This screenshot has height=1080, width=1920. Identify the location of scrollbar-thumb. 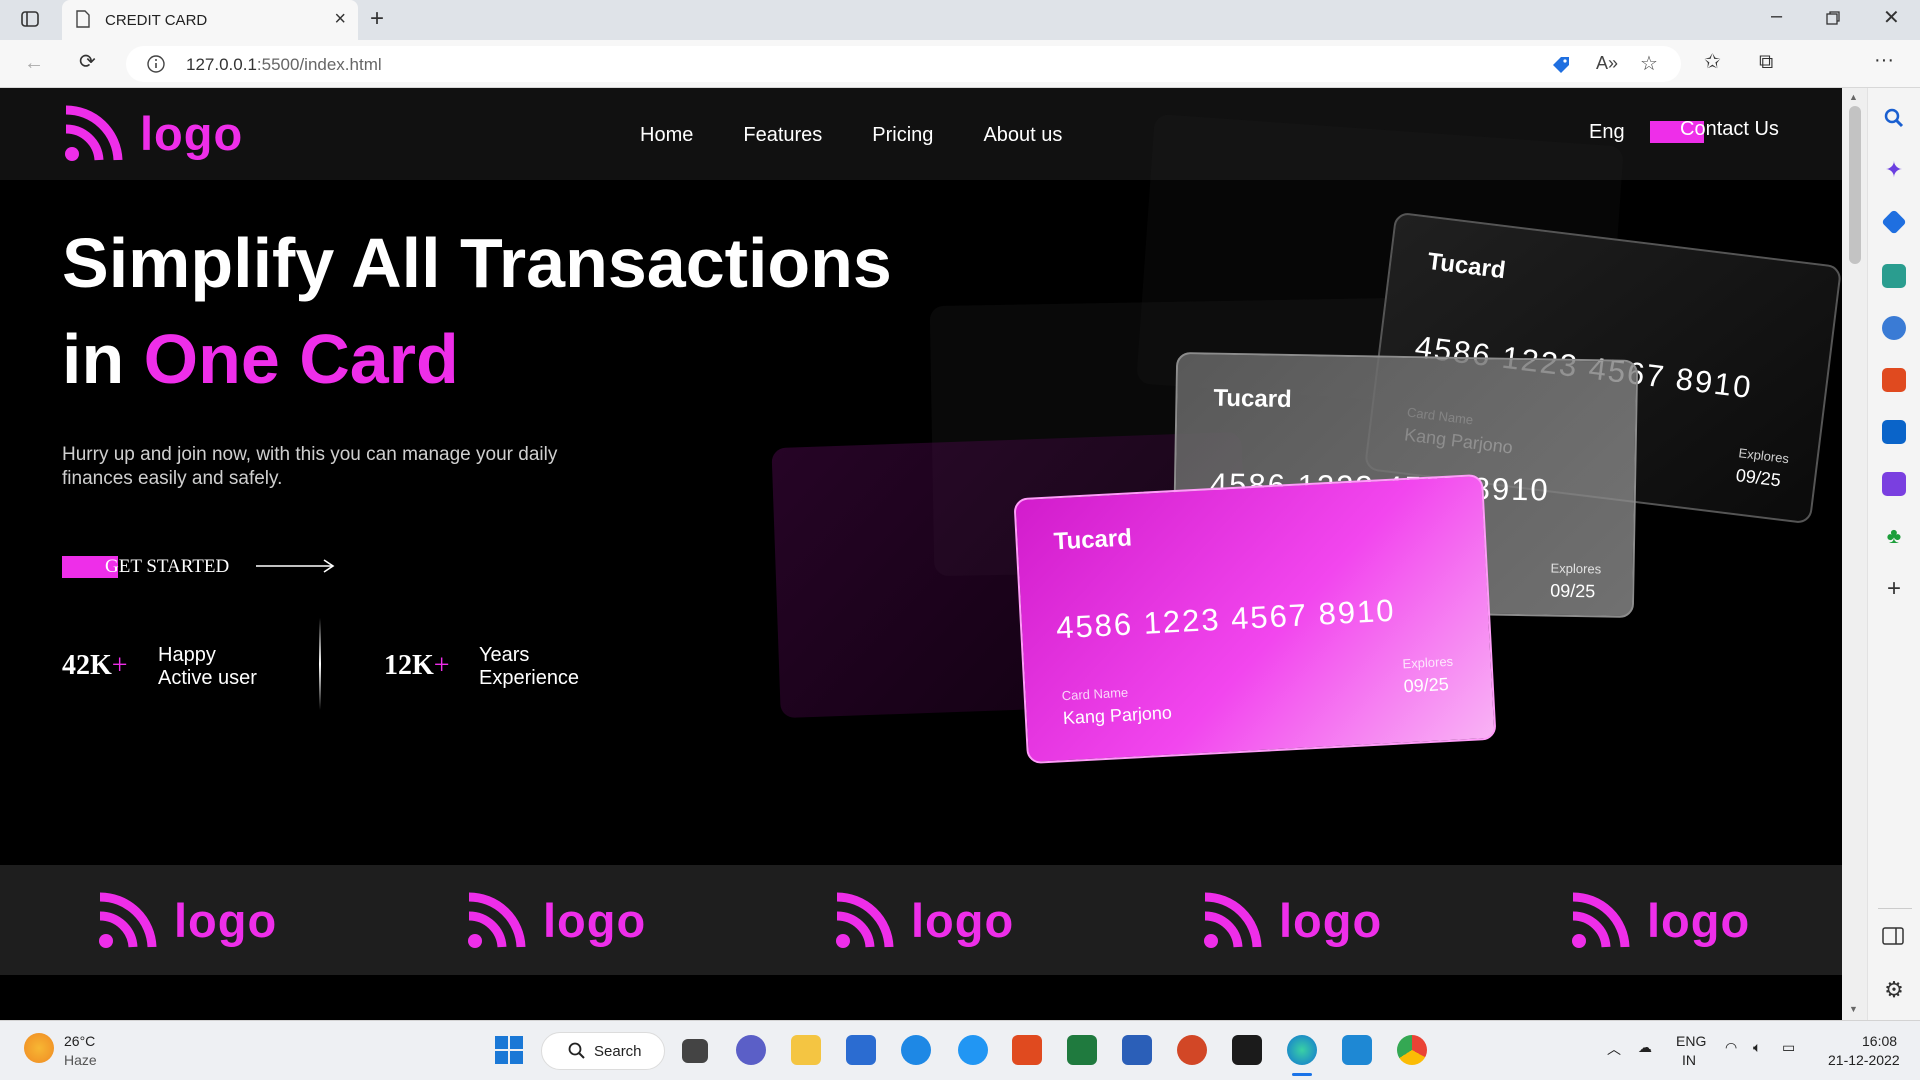
(1855, 185).